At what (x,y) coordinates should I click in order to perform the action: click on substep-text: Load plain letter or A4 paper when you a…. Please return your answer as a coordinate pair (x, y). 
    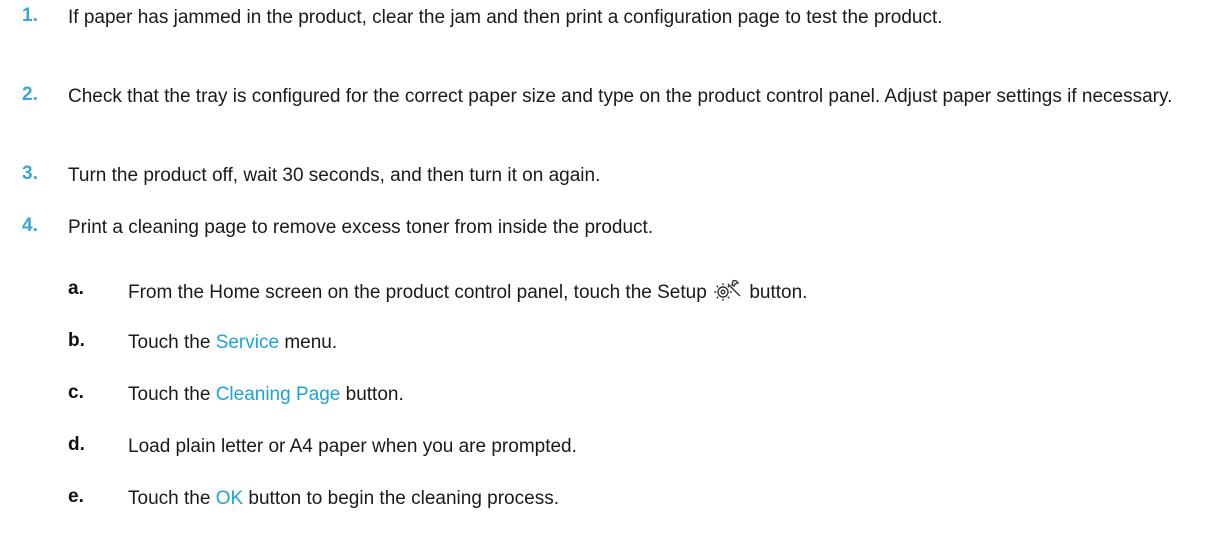
    Looking at the image, I should click on (352, 446).